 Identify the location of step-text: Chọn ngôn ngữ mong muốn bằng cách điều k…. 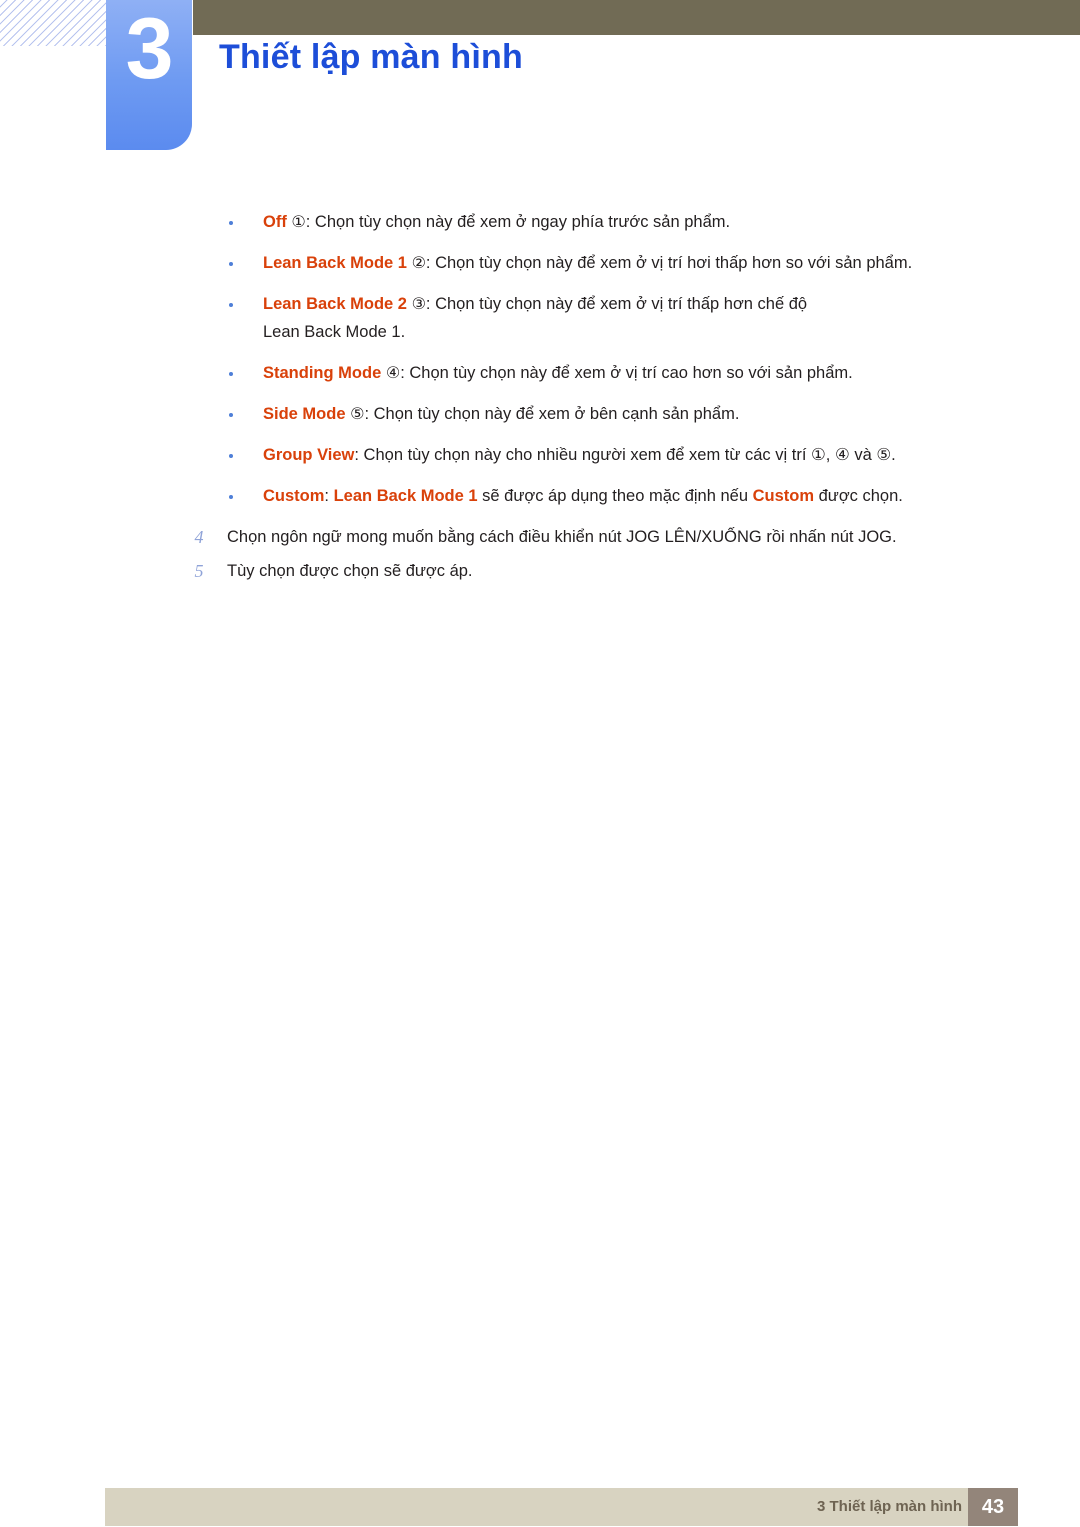
(562, 537).